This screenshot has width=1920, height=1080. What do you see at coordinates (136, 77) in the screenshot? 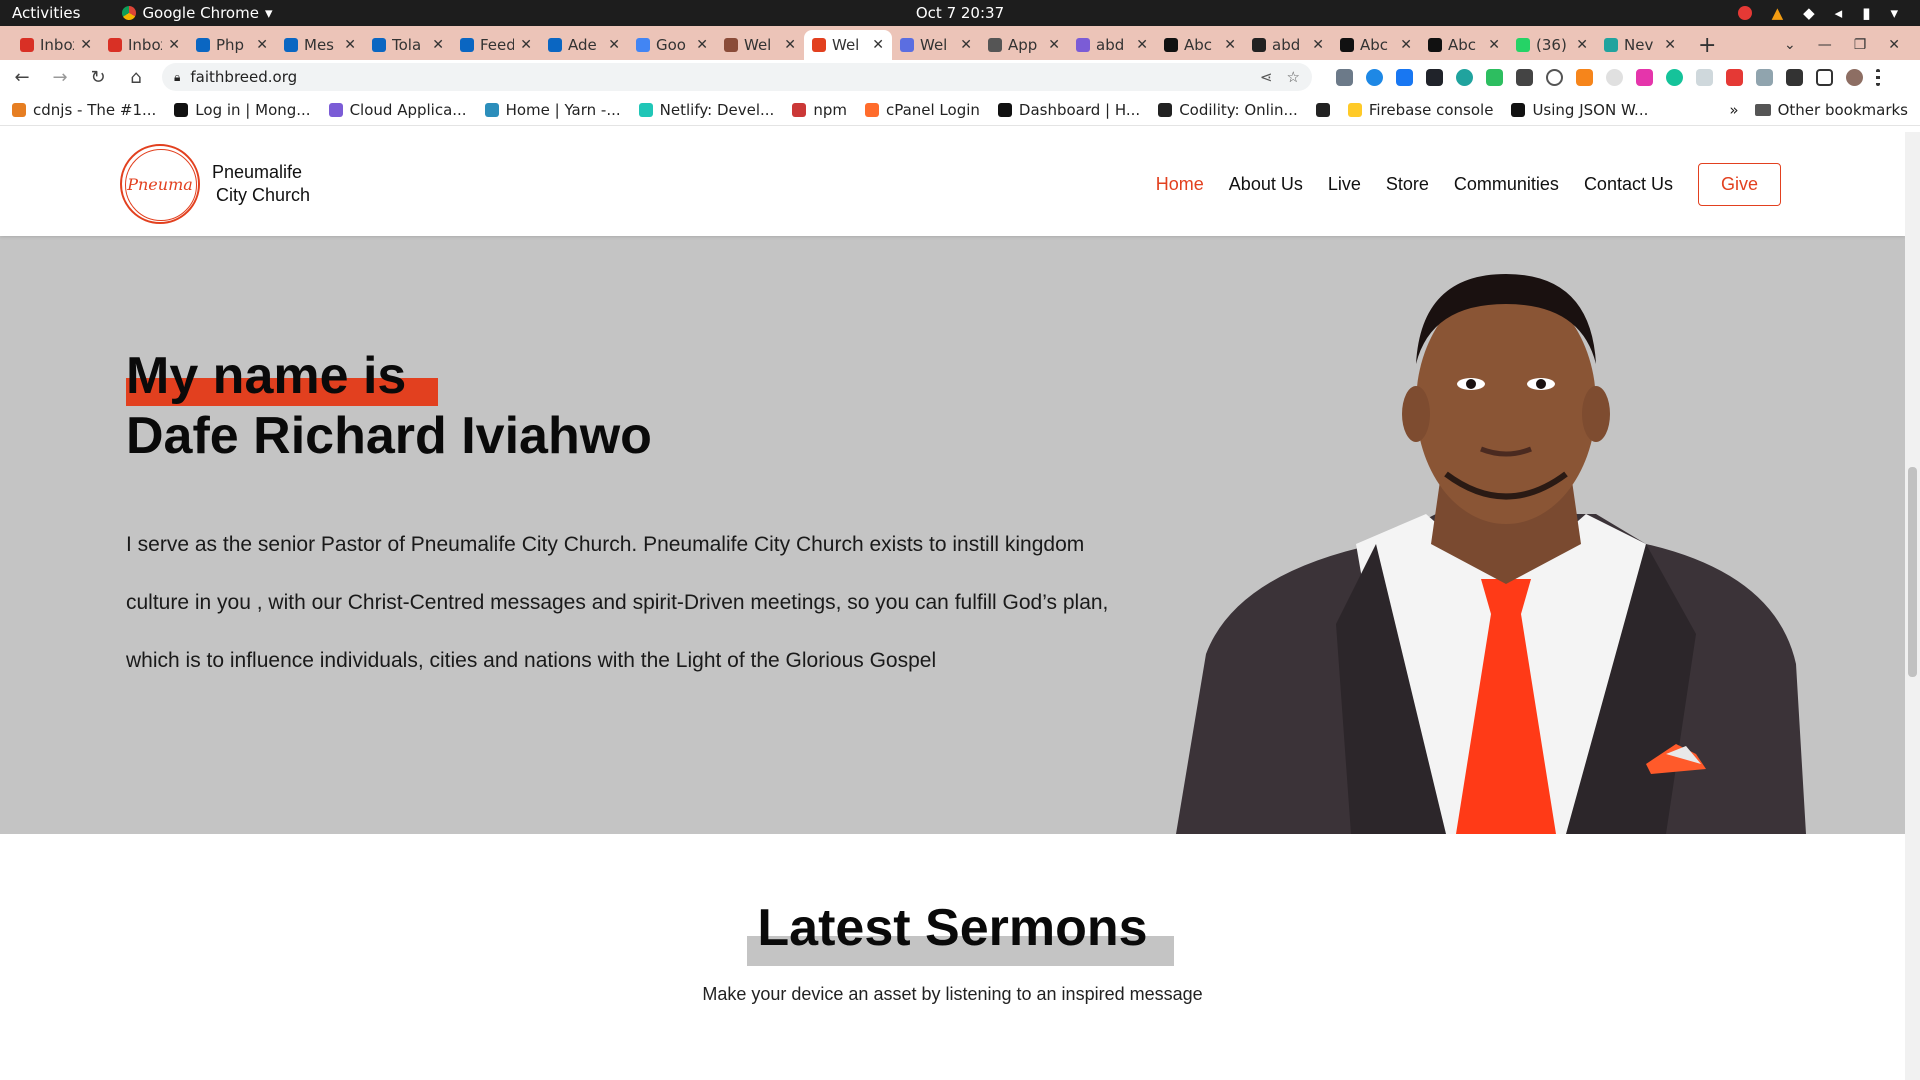
I see `home-icon: ⌂` at bounding box center [136, 77].